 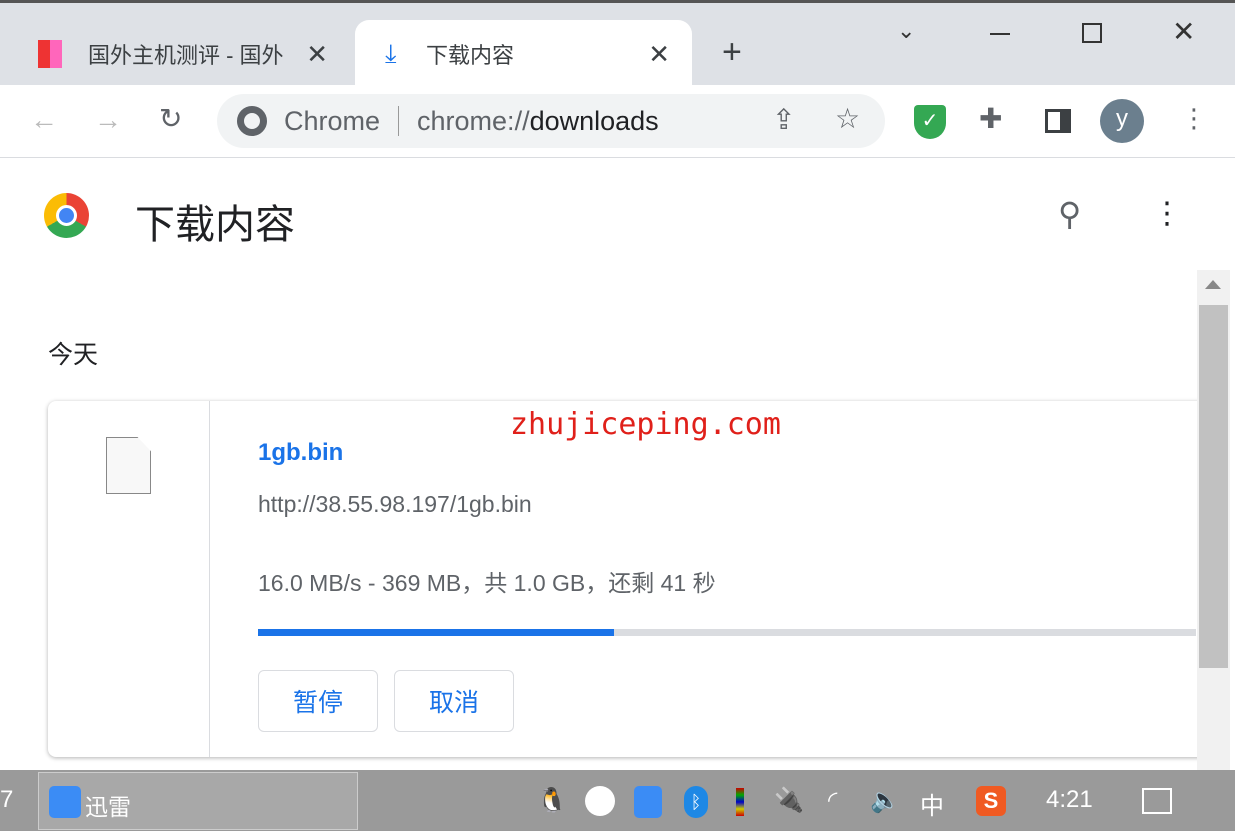 What do you see at coordinates (66, 215) in the screenshot?
I see `chrome-logo-icon` at bounding box center [66, 215].